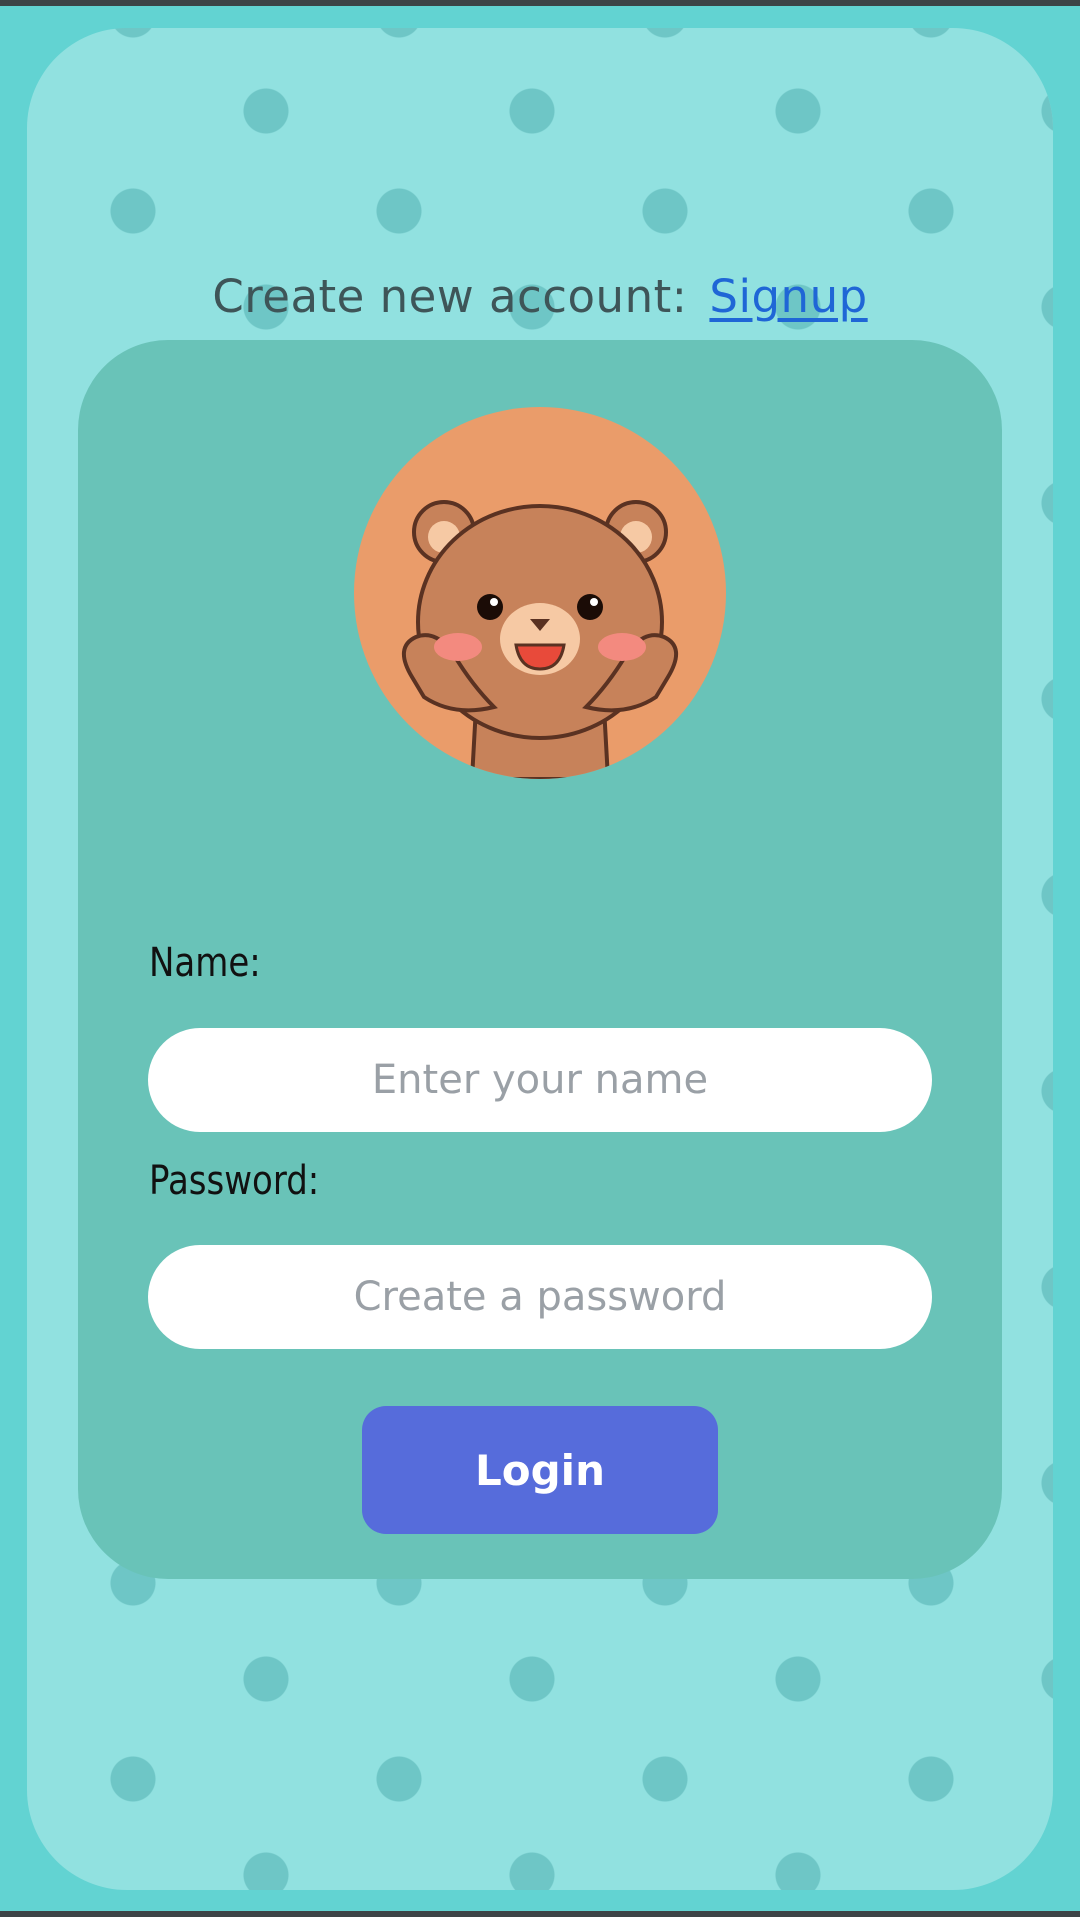 This screenshot has width=1080, height=1917. Describe the element at coordinates (450, 296) in the screenshot. I see `signup-prompt: Create new account:` at that location.